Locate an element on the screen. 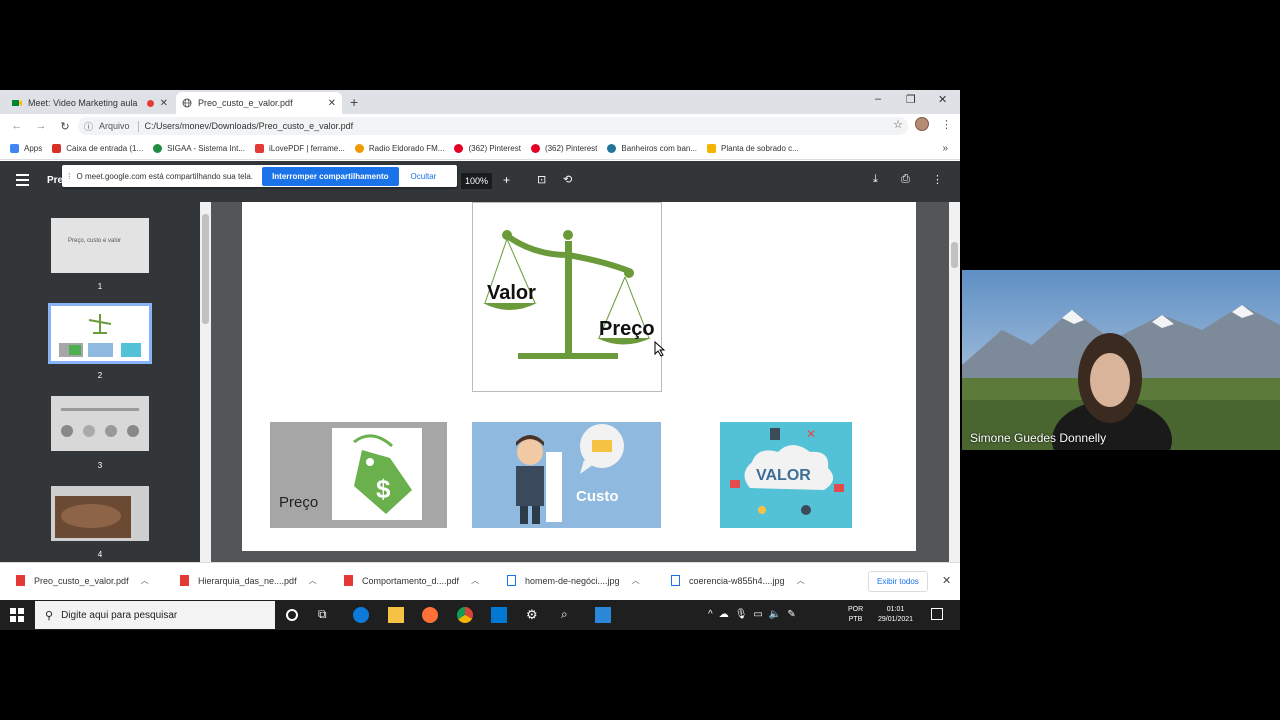  close-window-button: ✕ is located at coordinates (942, 99).